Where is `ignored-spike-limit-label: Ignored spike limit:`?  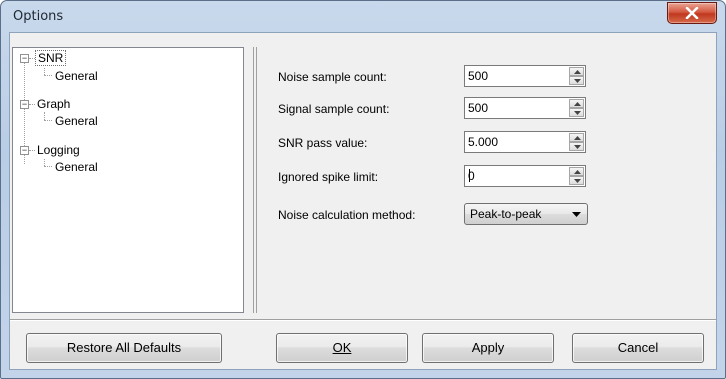
ignored-spike-limit-label: Ignored spike limit: is located at coordinates (328, 177).